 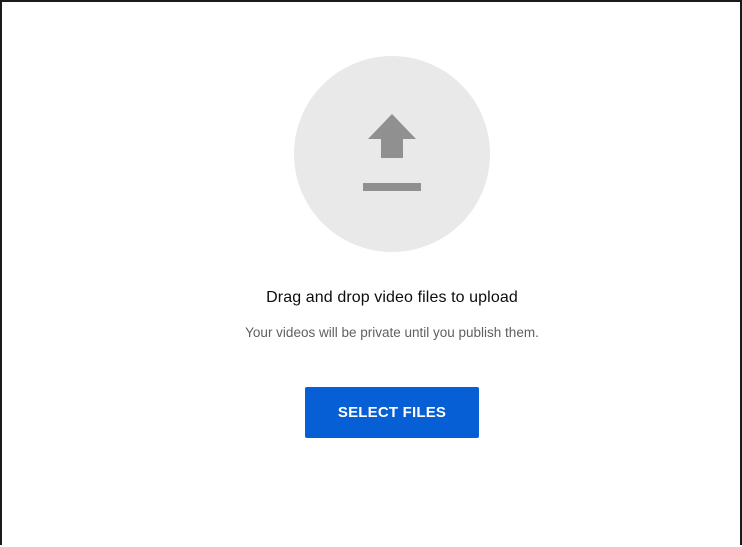 What do you see at coordinates (392, 412) in the screenshot?
I see `select-files-button: SELECT FILES` at bounding box center [392, 412].